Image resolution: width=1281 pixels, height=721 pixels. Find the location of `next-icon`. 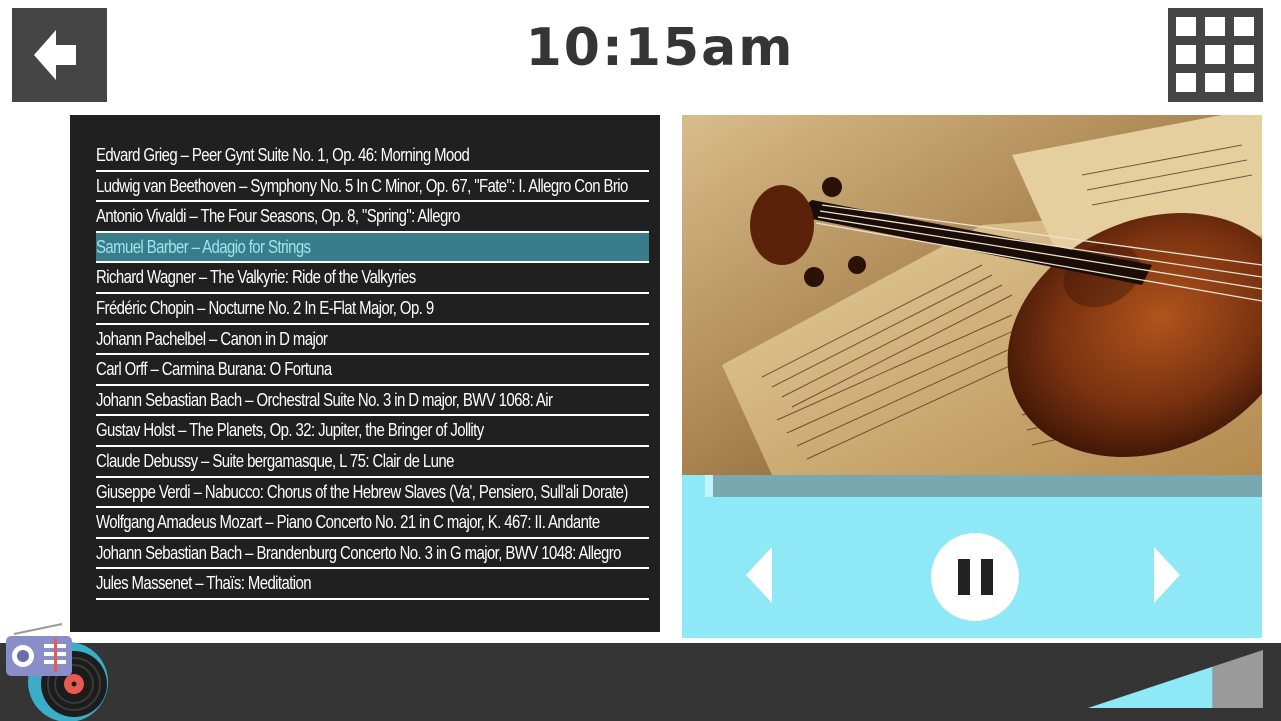

next-icon is located at coordinates (1167, 575).